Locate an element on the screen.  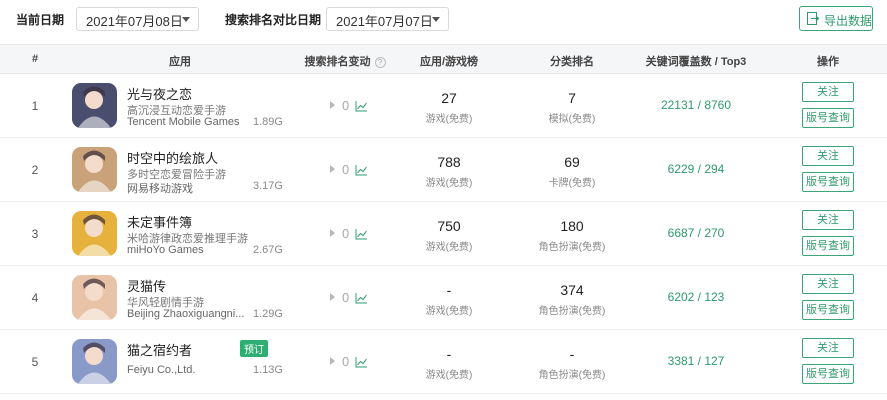
app-name-link: 未定事件簿 is located at coordinates (159, 221).